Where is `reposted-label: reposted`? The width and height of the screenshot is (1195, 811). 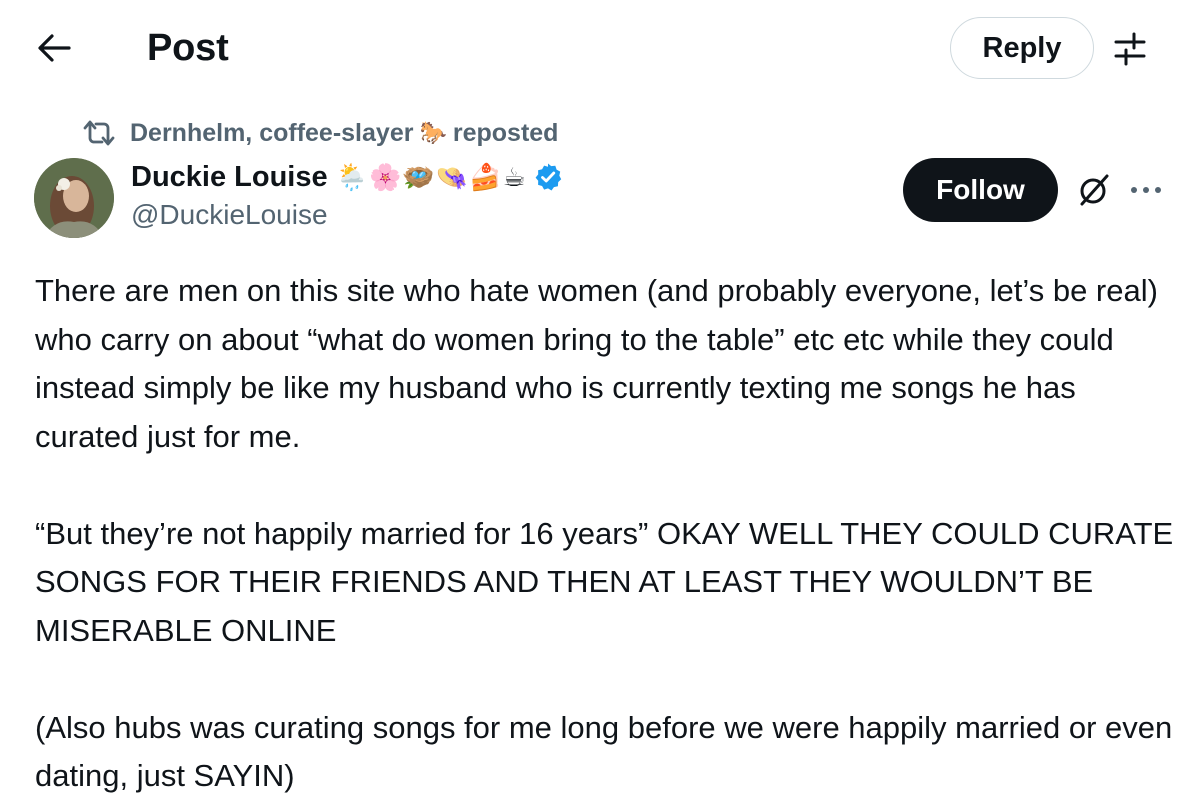 reposted-label: reposted is located at coordinates (505, 132).